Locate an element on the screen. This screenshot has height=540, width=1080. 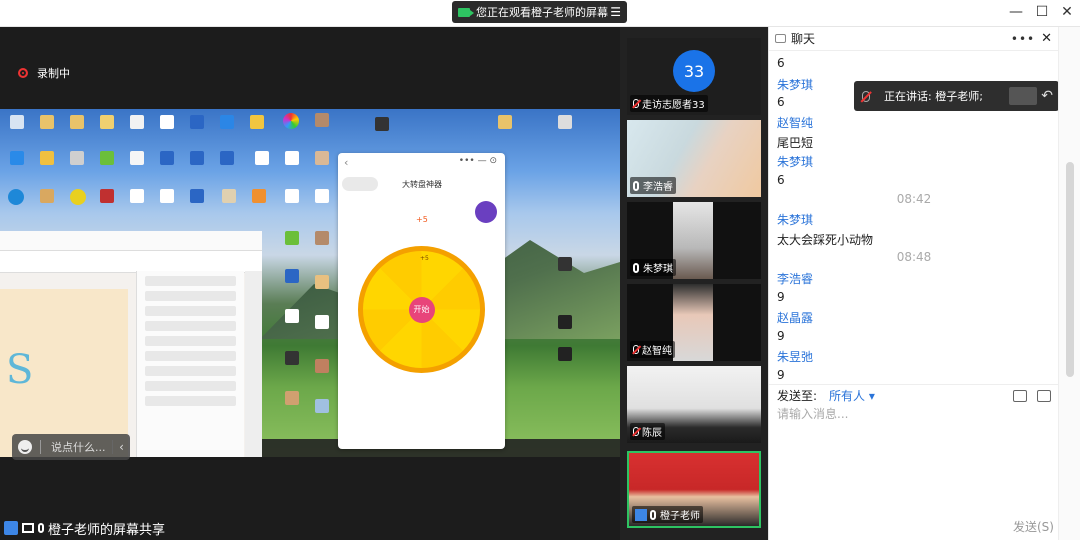
speaking-indicator: 正在讲话: 橙子老师; ↶ is located at coordinates (956, 96).